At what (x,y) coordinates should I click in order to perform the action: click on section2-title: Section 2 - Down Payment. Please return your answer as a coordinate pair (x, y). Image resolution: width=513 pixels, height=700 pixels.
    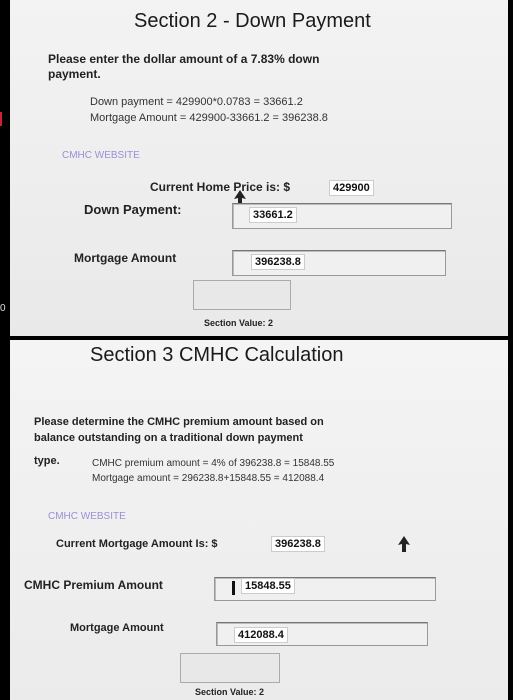
    Looking at the image, I should click on (252, 21).